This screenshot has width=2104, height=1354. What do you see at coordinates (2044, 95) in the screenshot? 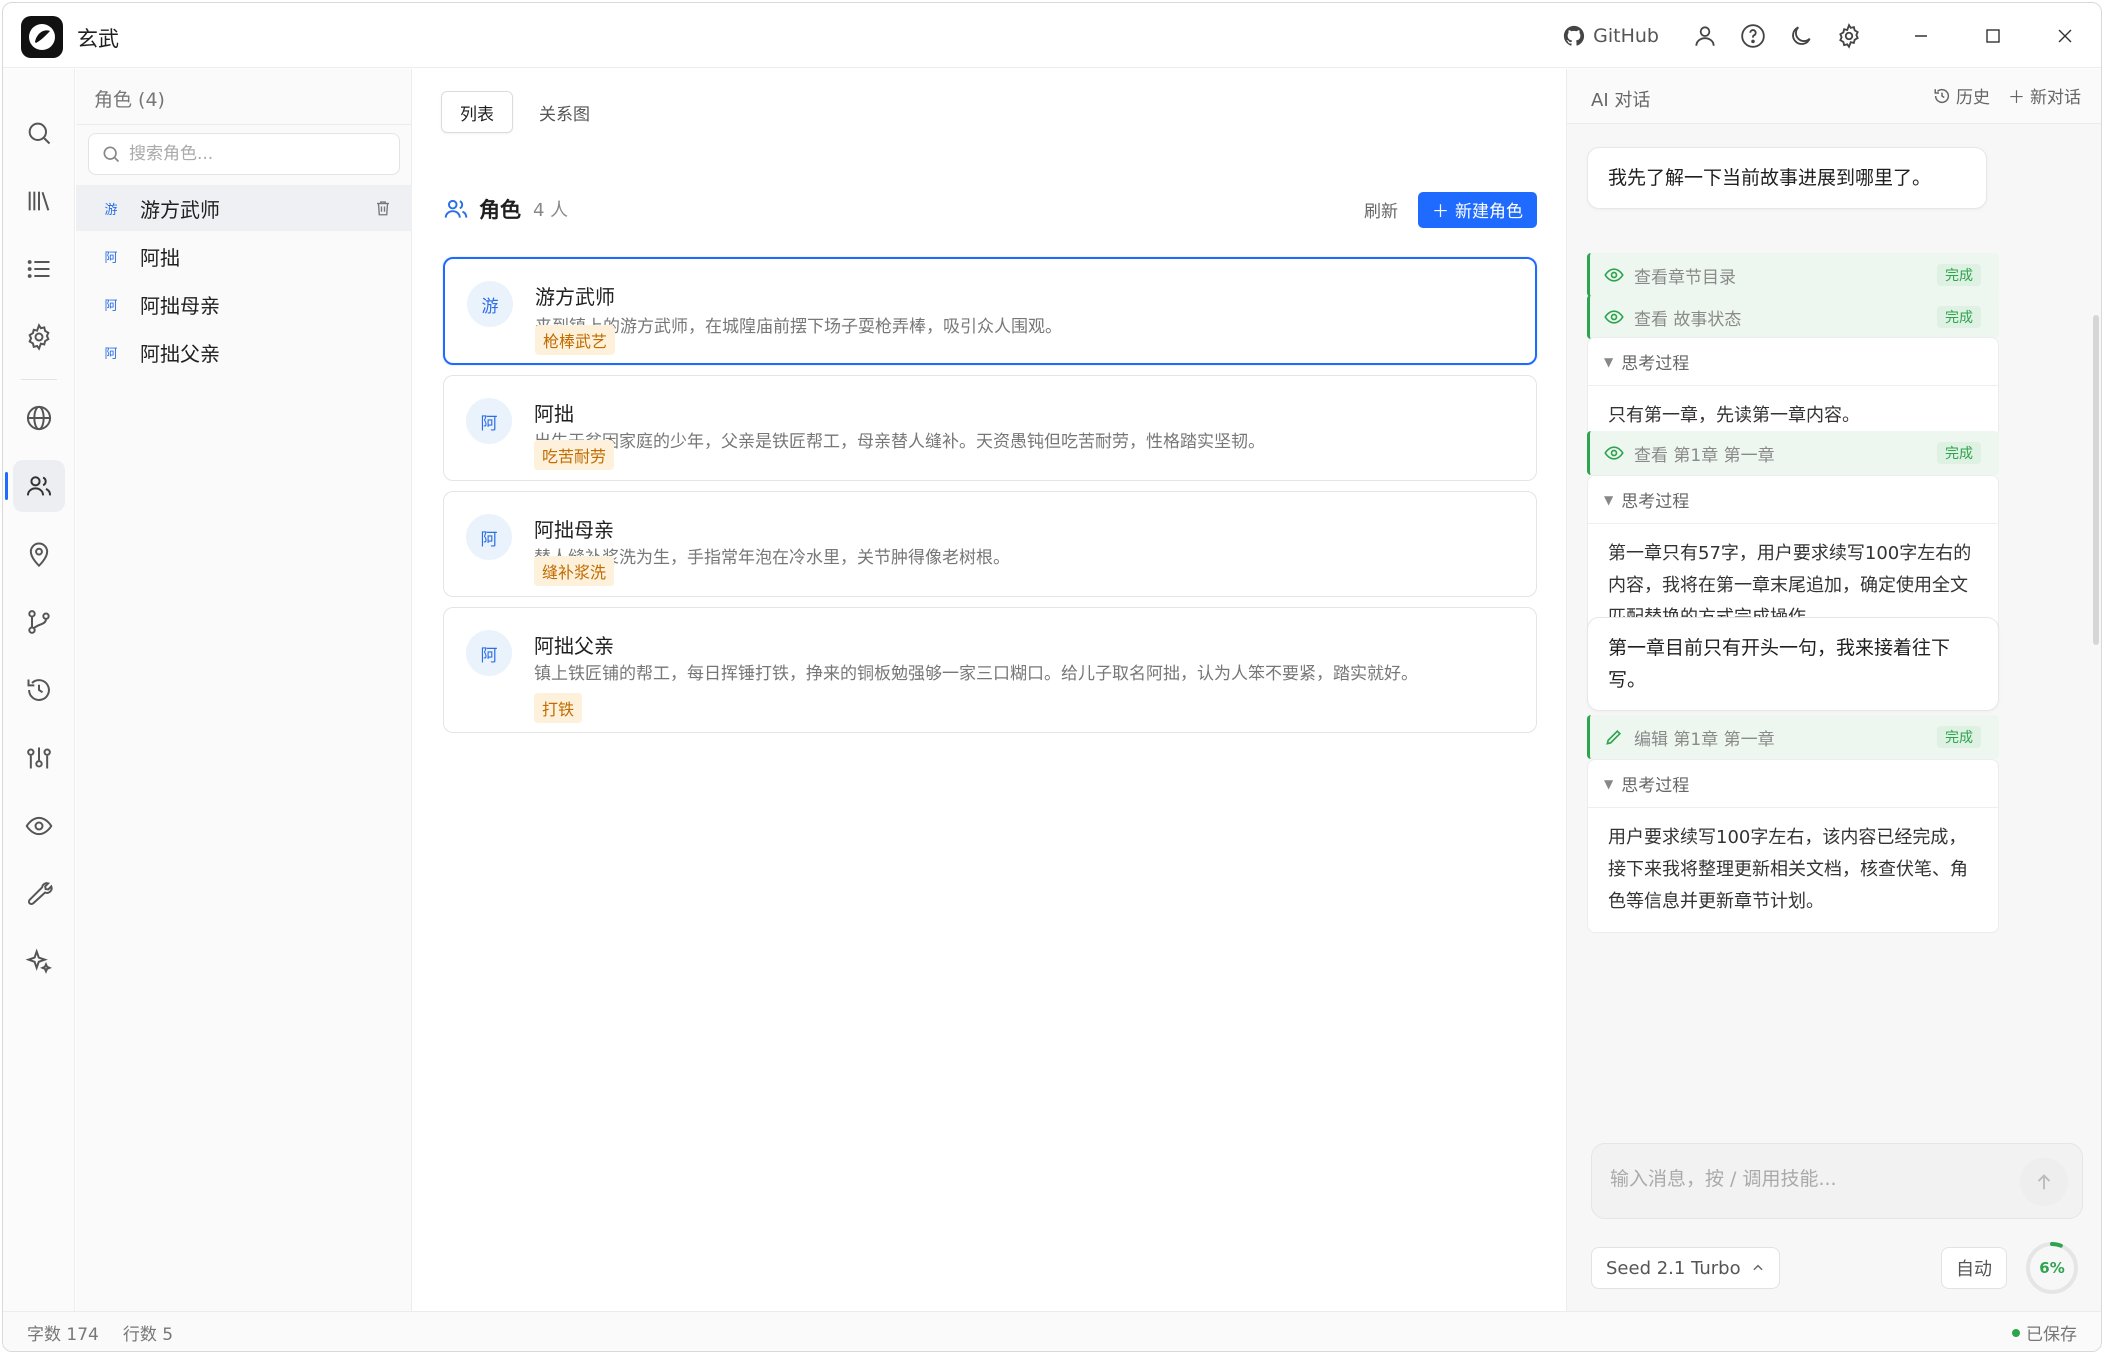
I see `new-chat-button: ＋ 新对话` at bounding box center [2044, 95].